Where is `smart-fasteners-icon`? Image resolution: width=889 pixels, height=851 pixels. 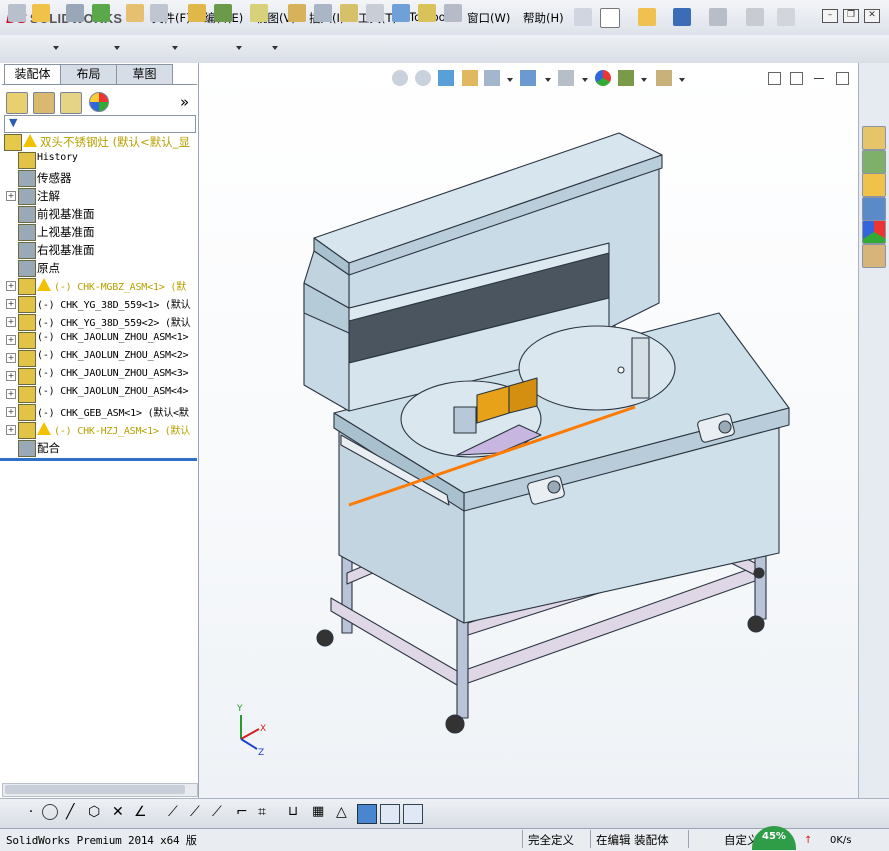
smart-fasteners-icon is located at coordinates (101, 13).